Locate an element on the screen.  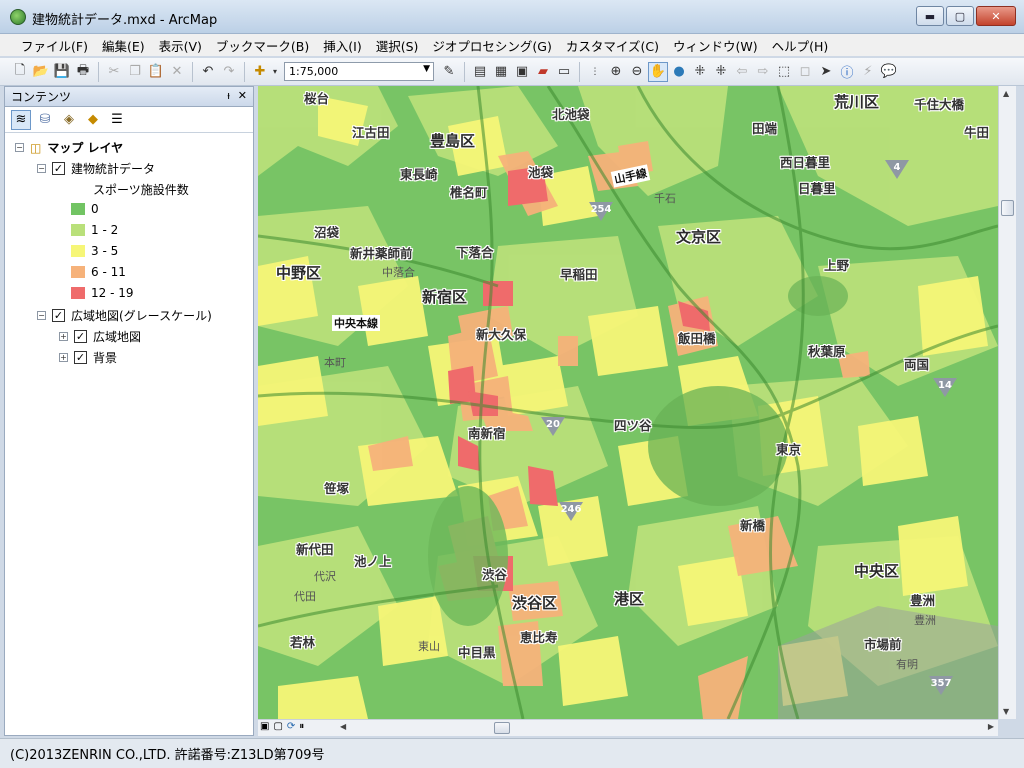
legend-class-row: 0 is located at coordinates (85, 209).